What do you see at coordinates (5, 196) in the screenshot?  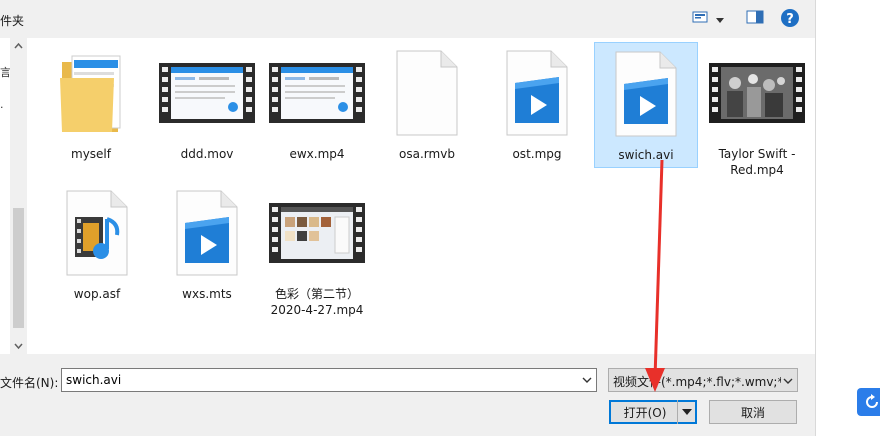 I see `navigation-pane: 言 .` at bounding box center [5, 196].